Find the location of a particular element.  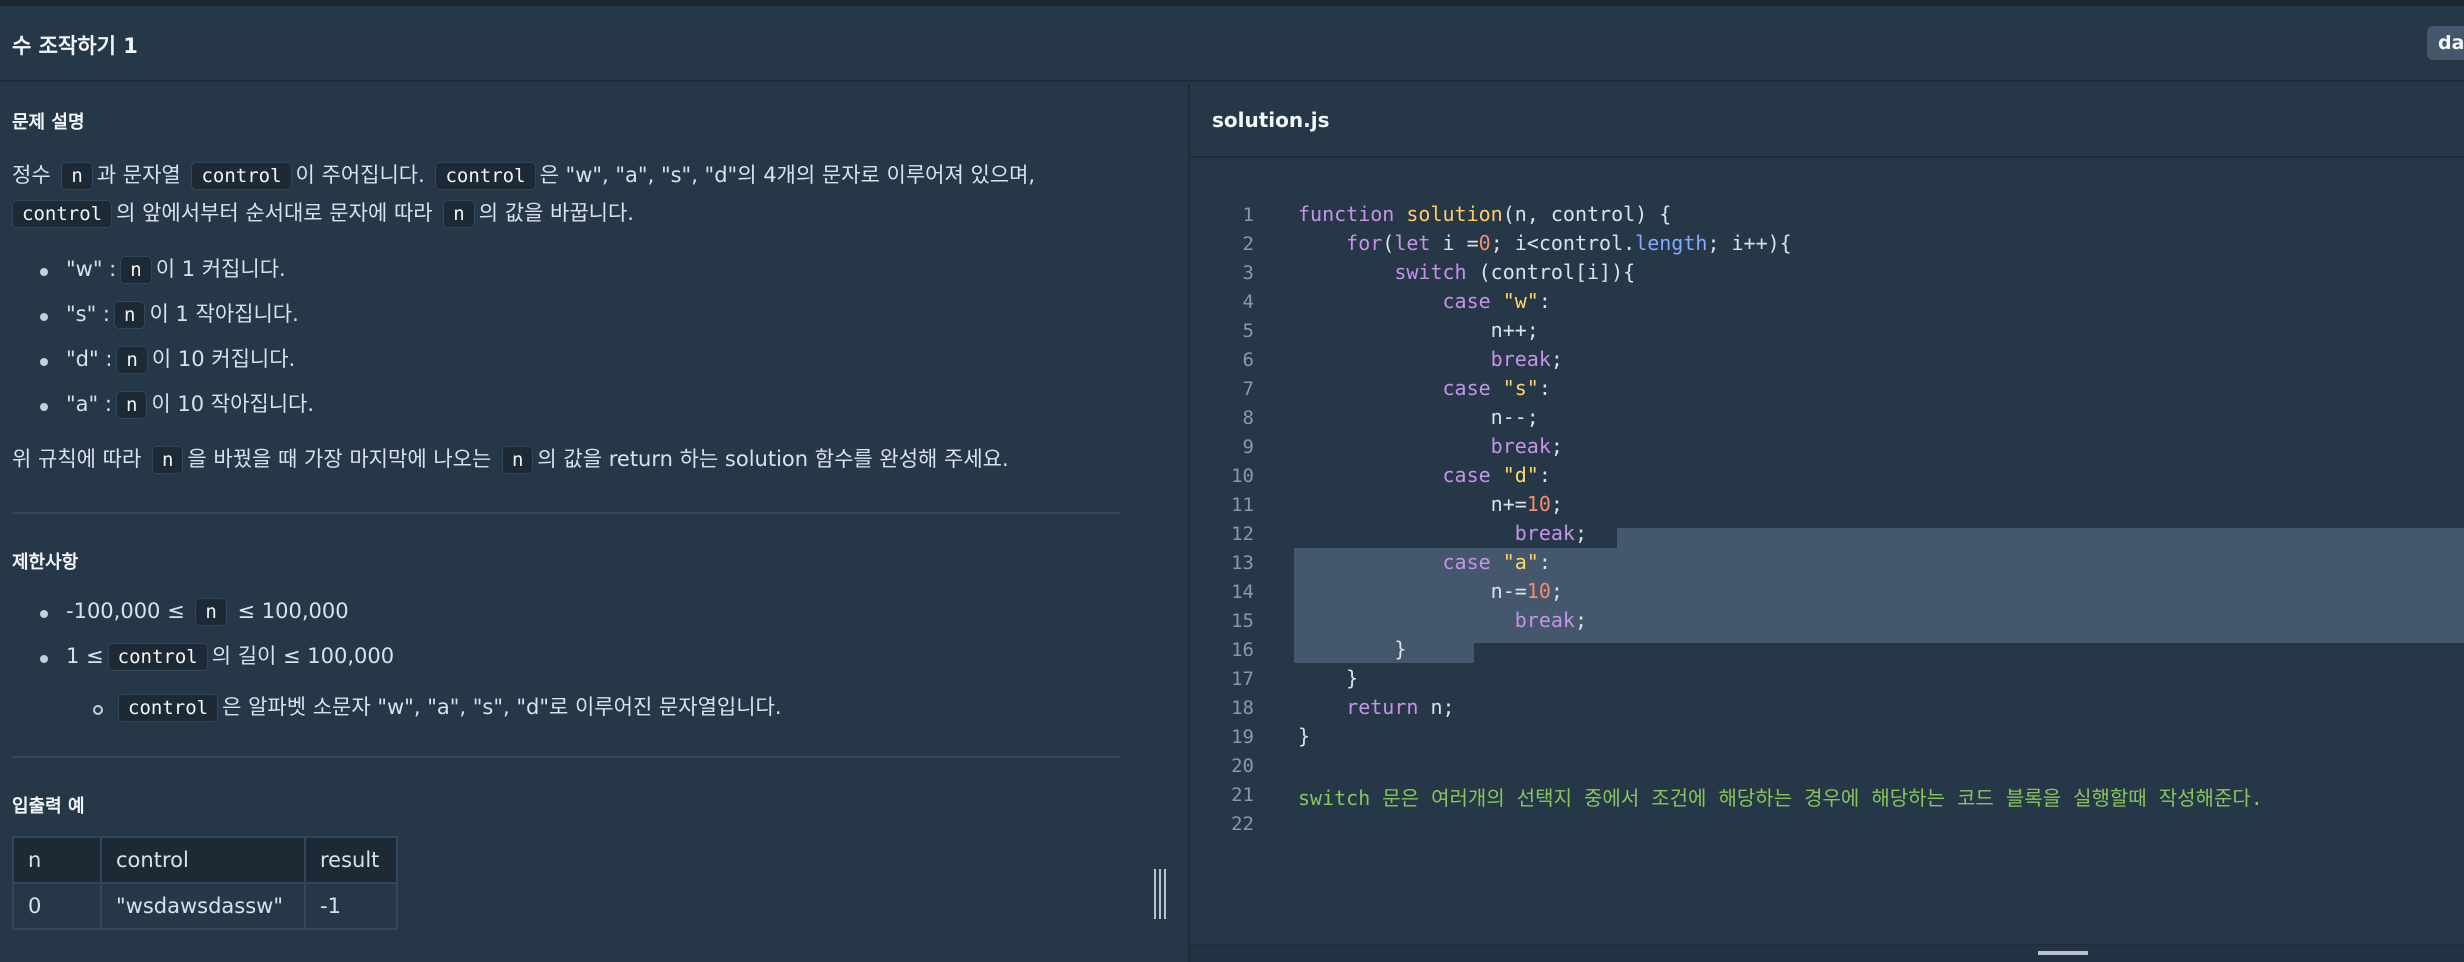

examples-table: n control result 0 "wsdawsdassw" -1 is located at coordinates (205, 883).